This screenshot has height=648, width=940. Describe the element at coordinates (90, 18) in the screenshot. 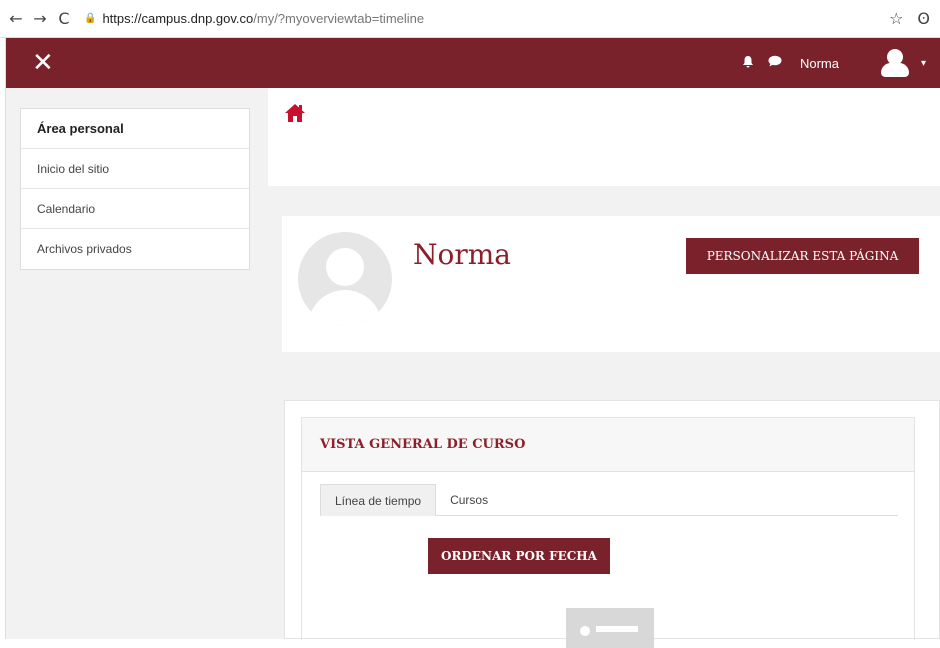

I see `lock-icon: 🔒` at that location.